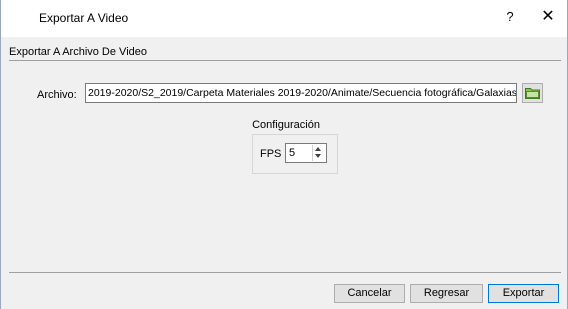 This screenshot has width=568, height=309. Describe the element at coordinates (78, 52) in the screenshot. I see `group-title: Exportar A Archivo De Video` at that location.